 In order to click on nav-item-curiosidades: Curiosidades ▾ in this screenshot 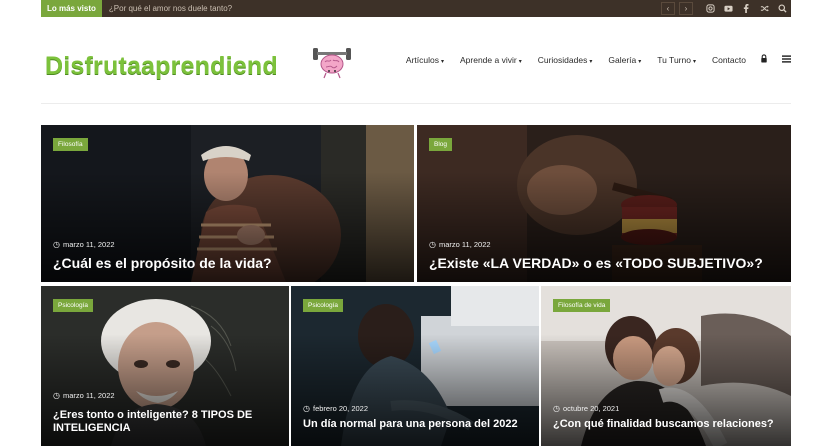, I will do `click(565, 60)`.